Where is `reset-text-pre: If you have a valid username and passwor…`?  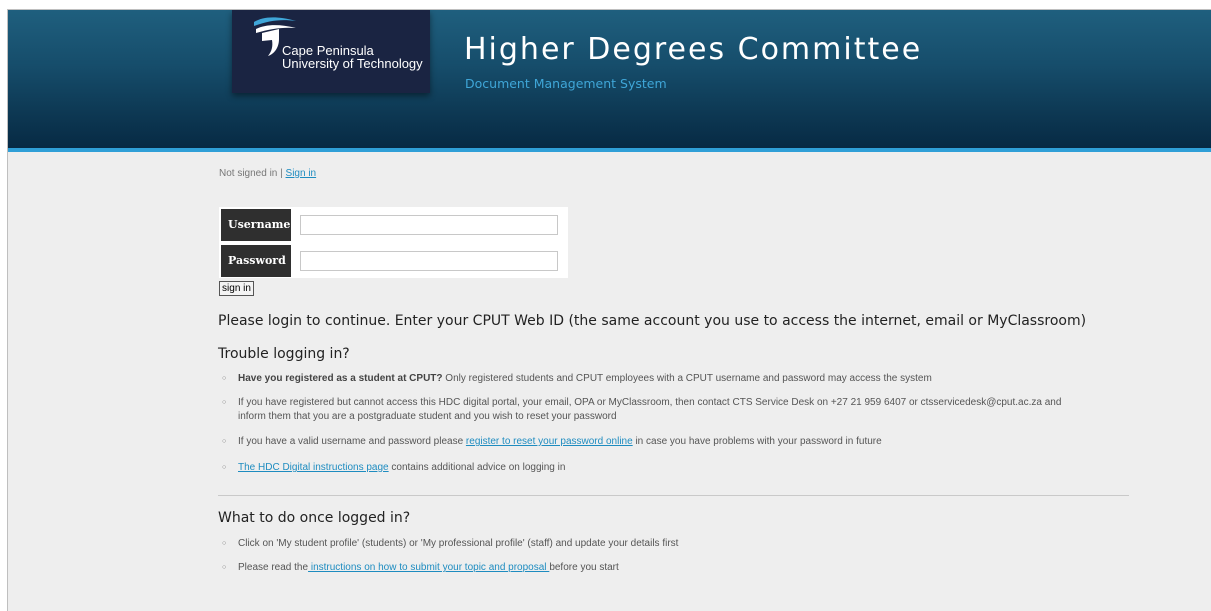
reset-text-pre: If you have a valid username and passwor… is located at coordinates (352, 441).